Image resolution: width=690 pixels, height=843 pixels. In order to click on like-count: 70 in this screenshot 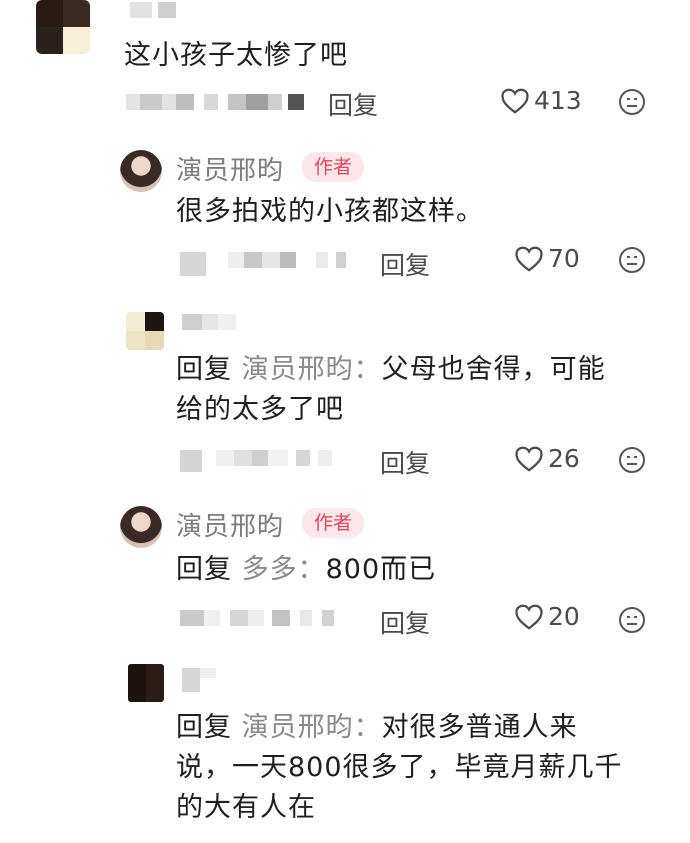, I will do `click(564, 258)`.